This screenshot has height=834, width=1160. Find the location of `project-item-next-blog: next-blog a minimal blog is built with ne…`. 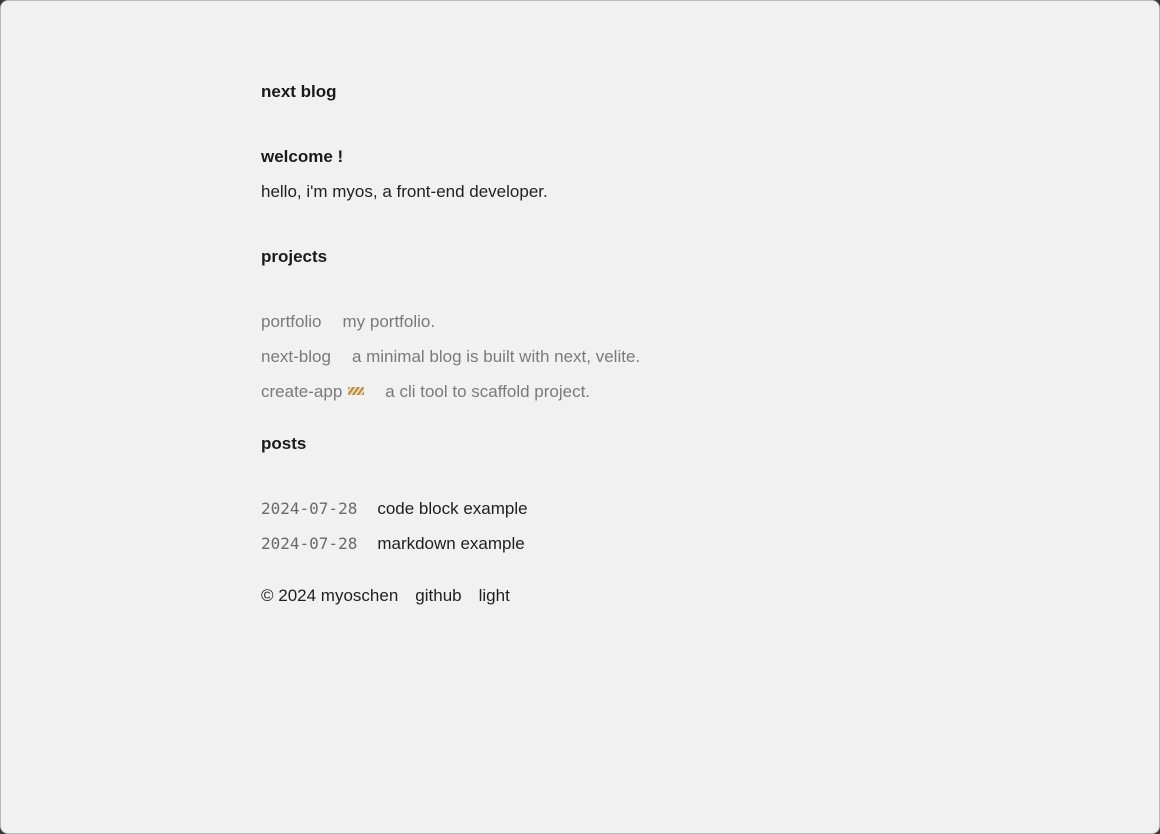

project-item-next-blog: next-blog a minimal blog is built with ne… is located at coordinates (581, 357).